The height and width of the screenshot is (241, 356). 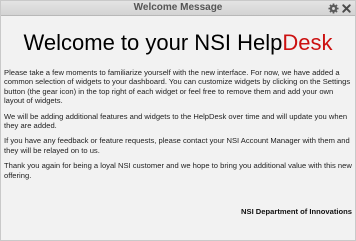 I want to click on widget-title: Welcome Message, so click(x=178, y=7).